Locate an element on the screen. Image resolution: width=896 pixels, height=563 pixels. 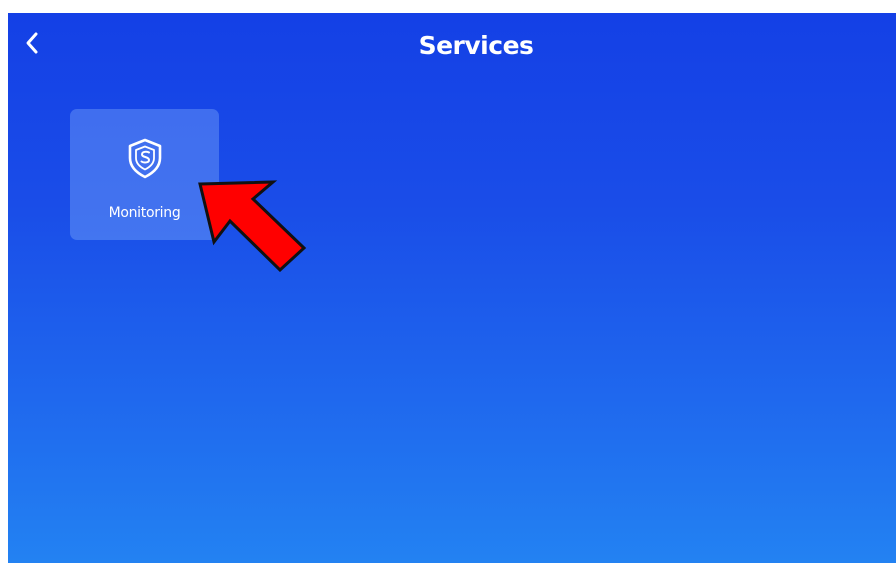
page-title: Services is located at coordinates (476, 45).